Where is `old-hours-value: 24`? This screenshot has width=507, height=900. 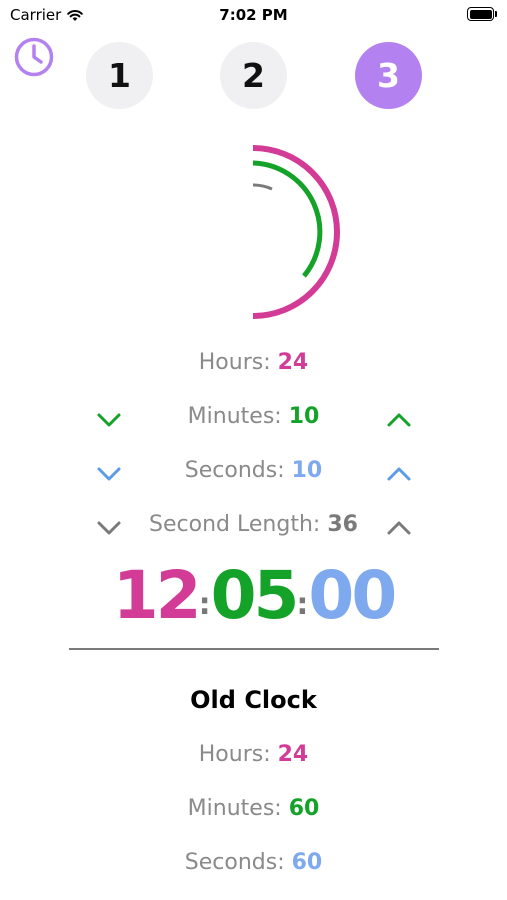
old-hours-value: 24 is located at coordinates (293, 754).